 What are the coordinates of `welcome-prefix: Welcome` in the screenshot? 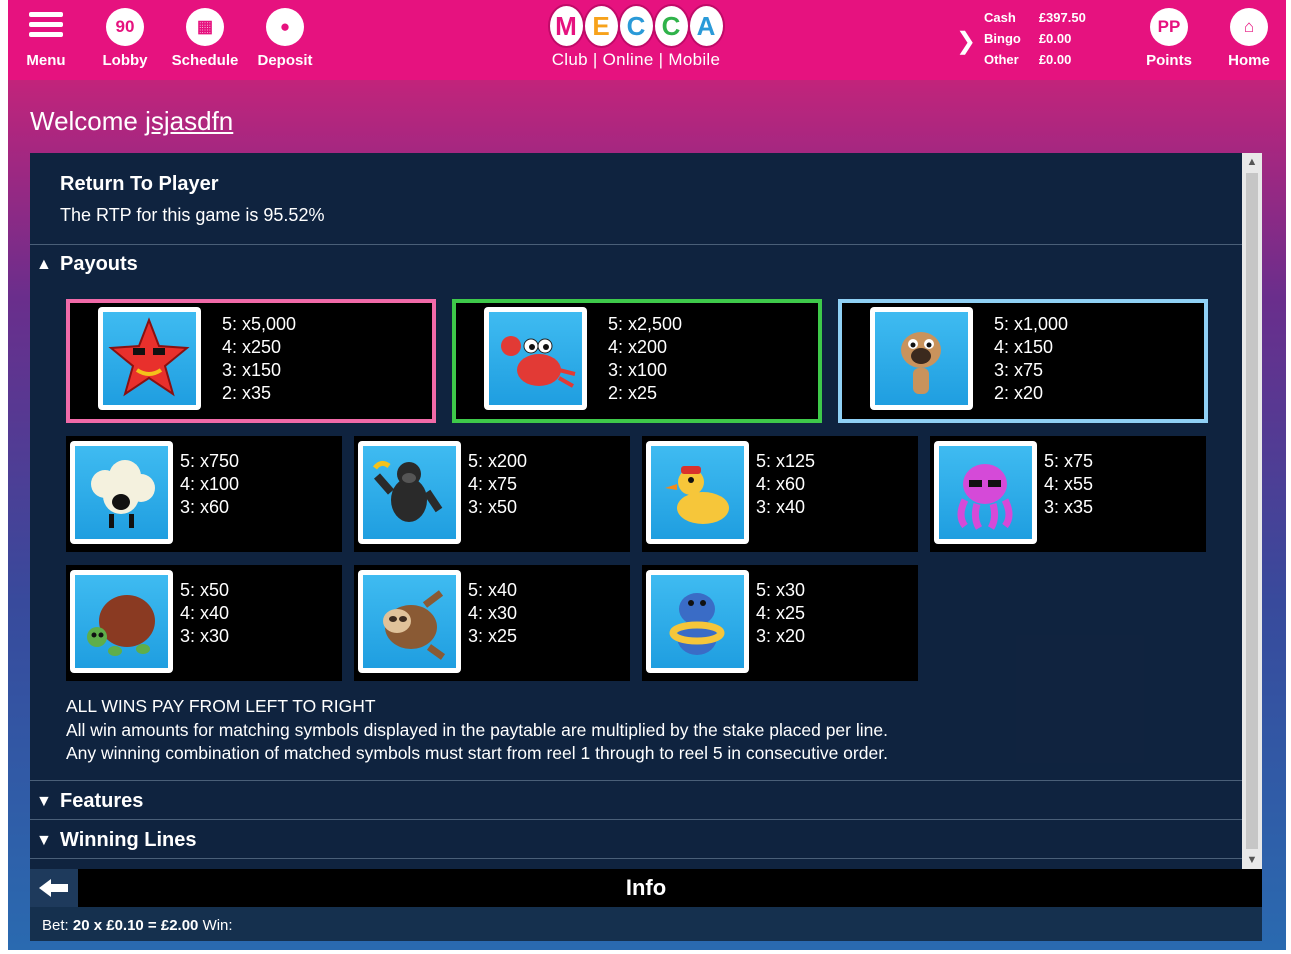 It's located at (88, 121).